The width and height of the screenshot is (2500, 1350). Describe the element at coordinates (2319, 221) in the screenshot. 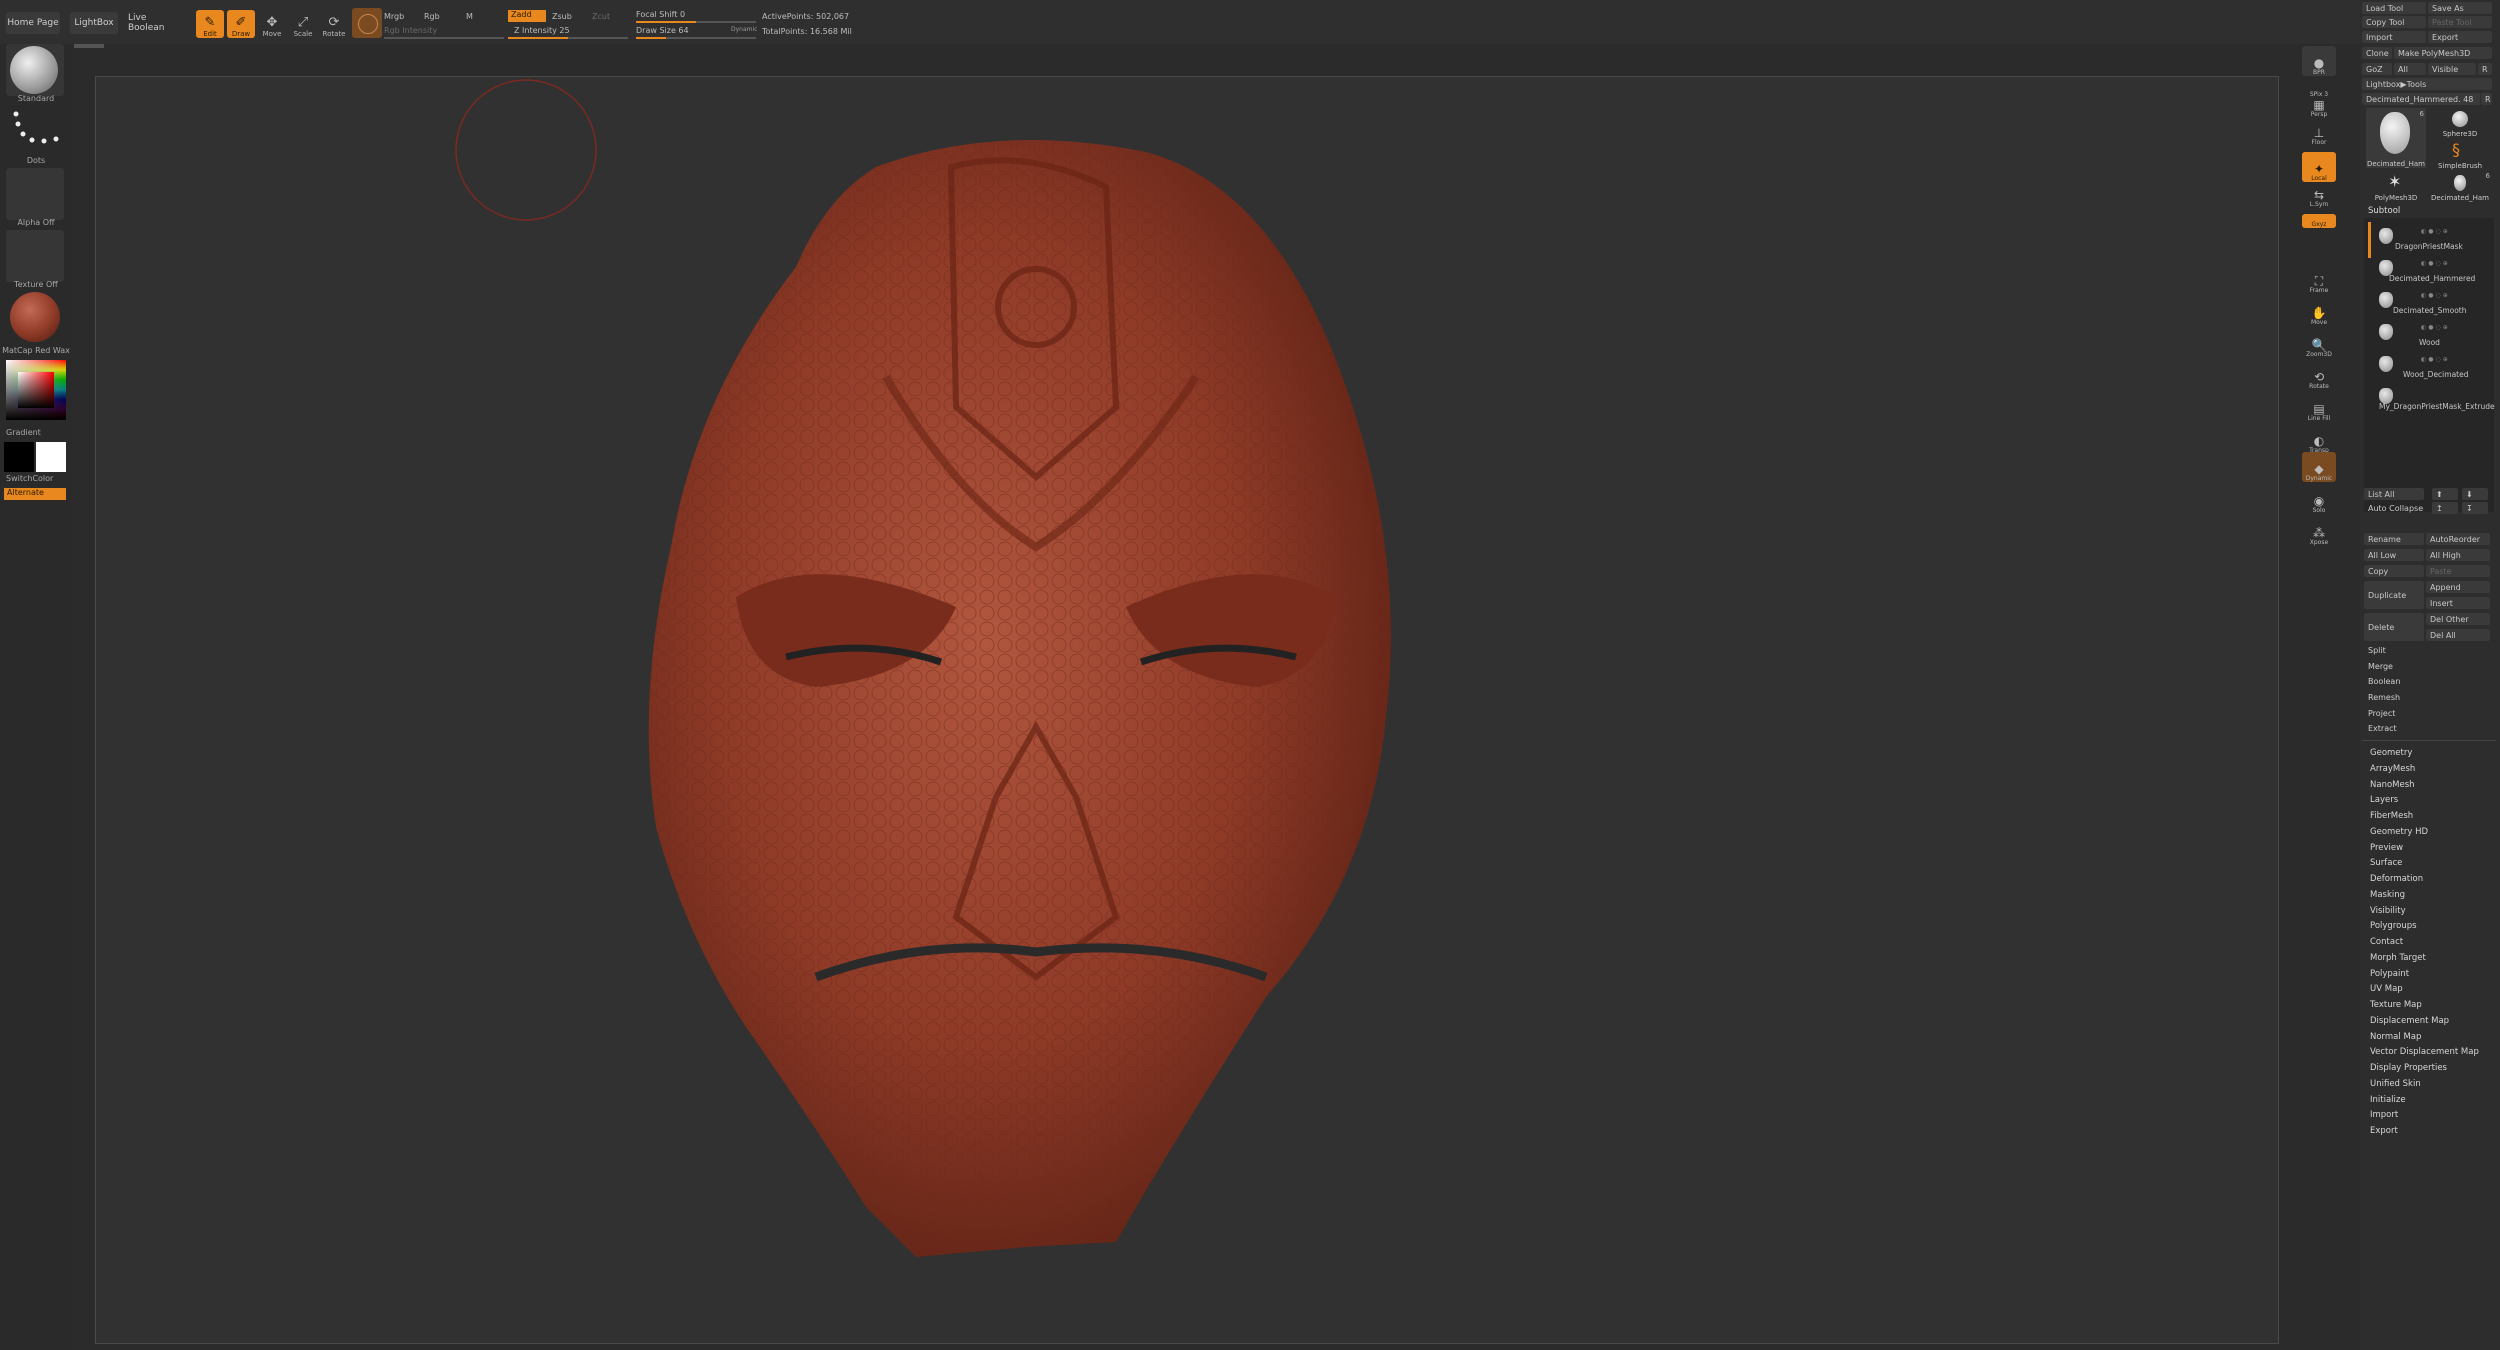

I see `gxyz-button: Gxyz` at that location.